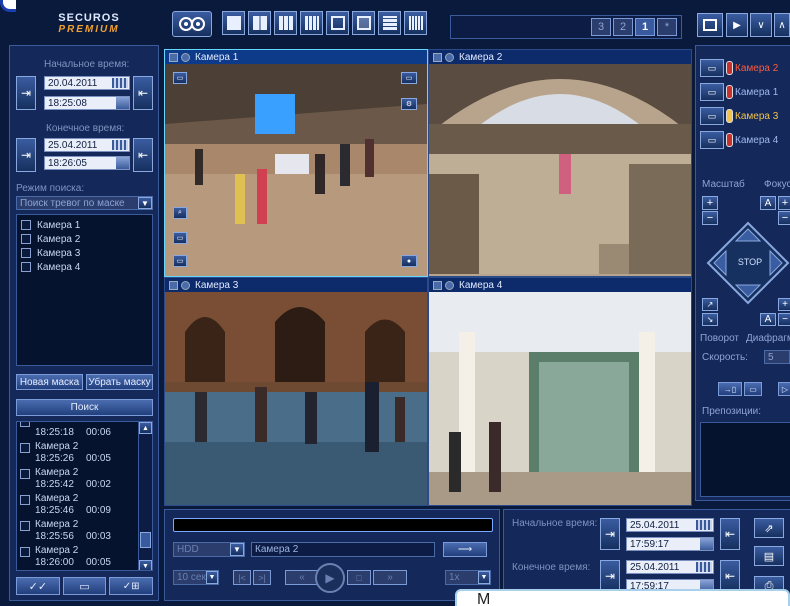  What do you see at coordinates (768, 319) in the screenshot?
I see `iris-auto-button: A` at bounding box center [768, 319].